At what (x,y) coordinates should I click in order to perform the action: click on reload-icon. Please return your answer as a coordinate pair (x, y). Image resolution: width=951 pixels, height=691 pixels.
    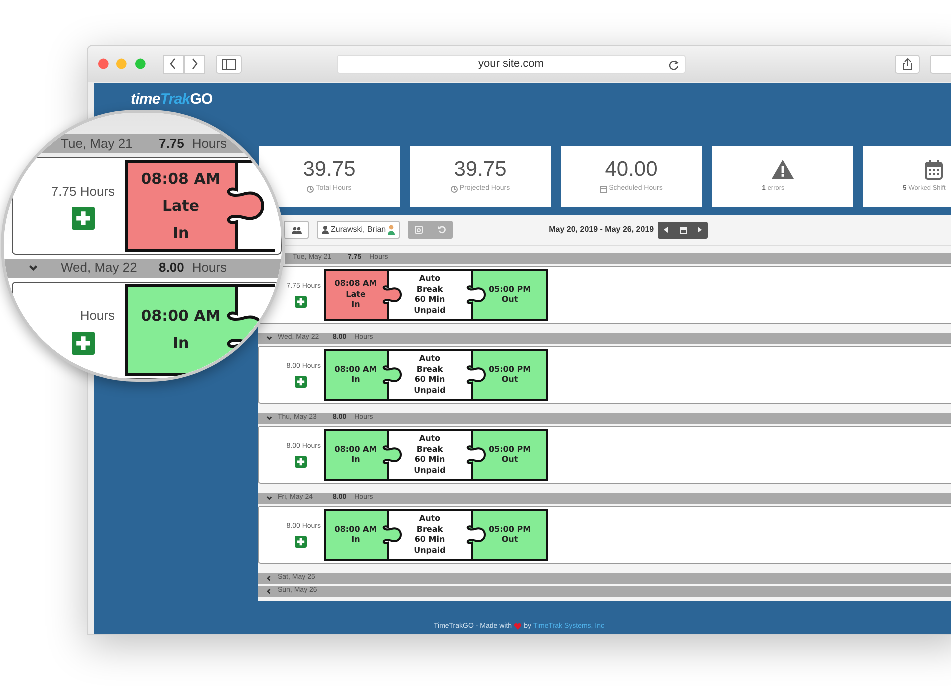
    Looking at the image, I should click on (673, 65).